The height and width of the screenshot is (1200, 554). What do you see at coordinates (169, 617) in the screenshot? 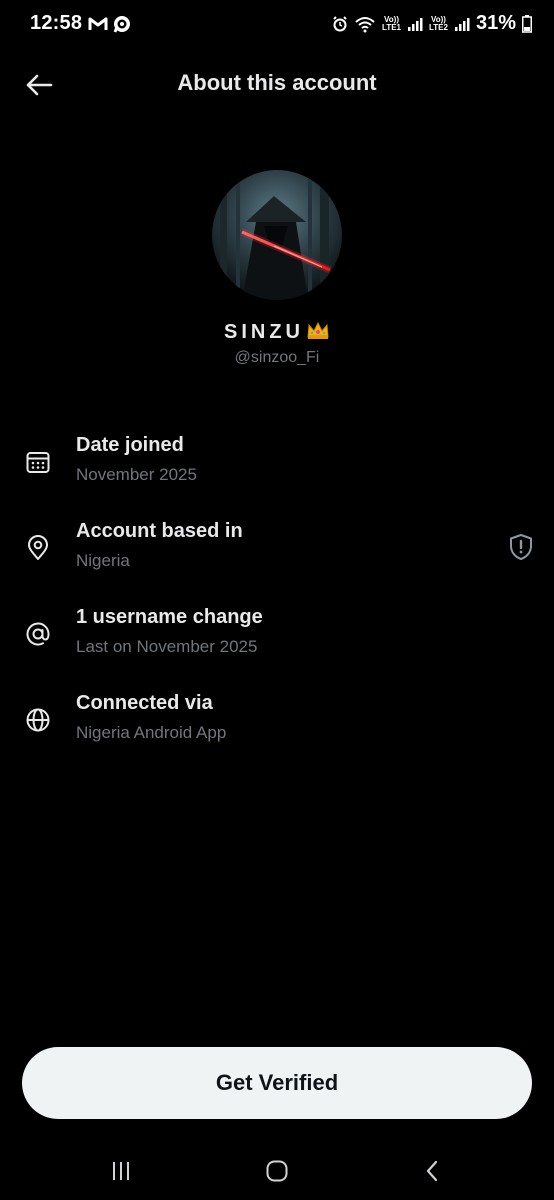
I see `info-label: 1 username change` at bounding box center [169, 617].